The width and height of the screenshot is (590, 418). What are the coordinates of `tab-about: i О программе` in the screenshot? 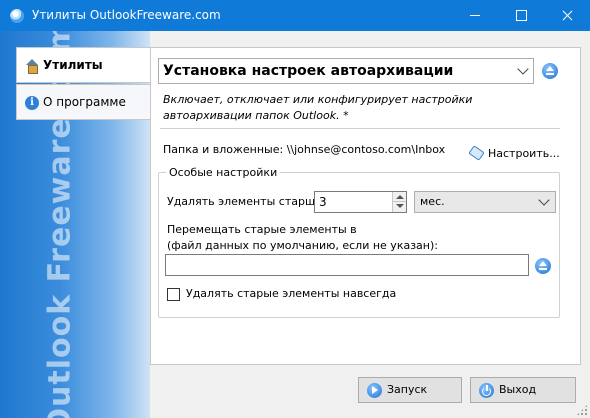 It's located at (83, 102).